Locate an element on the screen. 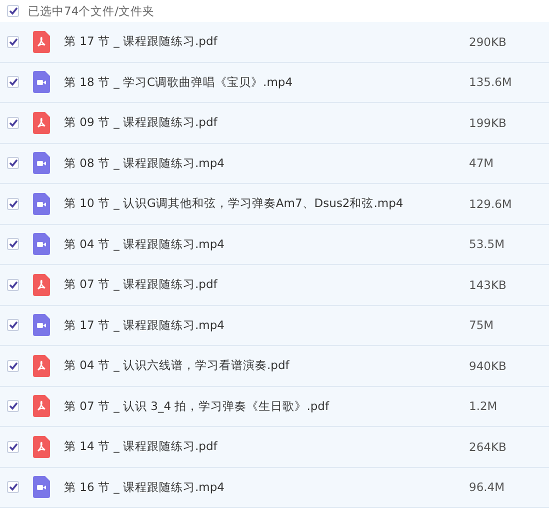 This screenshot has height=508, width=549. file-name: 第 16 节 _ 课程跟随练习.mp4 is located at coordinates (145, 487).